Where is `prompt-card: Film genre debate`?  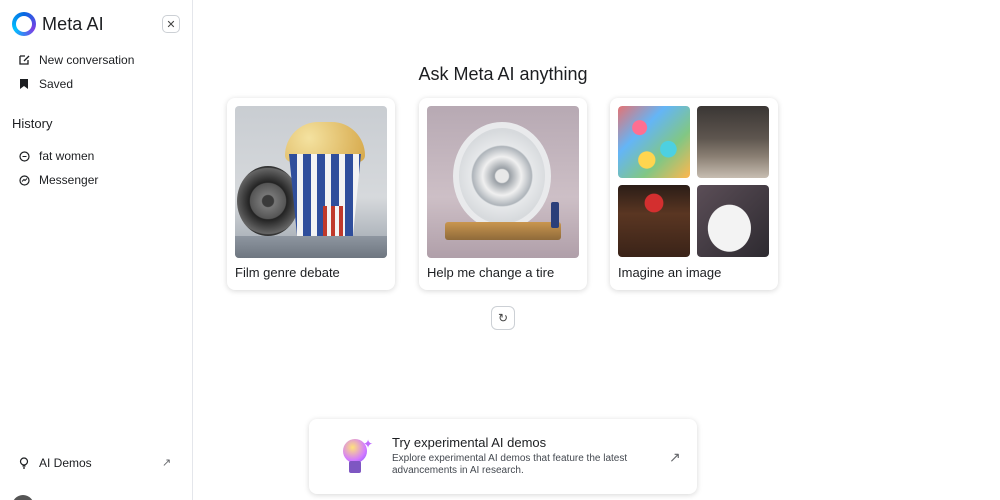 prompt-card: Film genre debate is located at coordinates (311, 194).